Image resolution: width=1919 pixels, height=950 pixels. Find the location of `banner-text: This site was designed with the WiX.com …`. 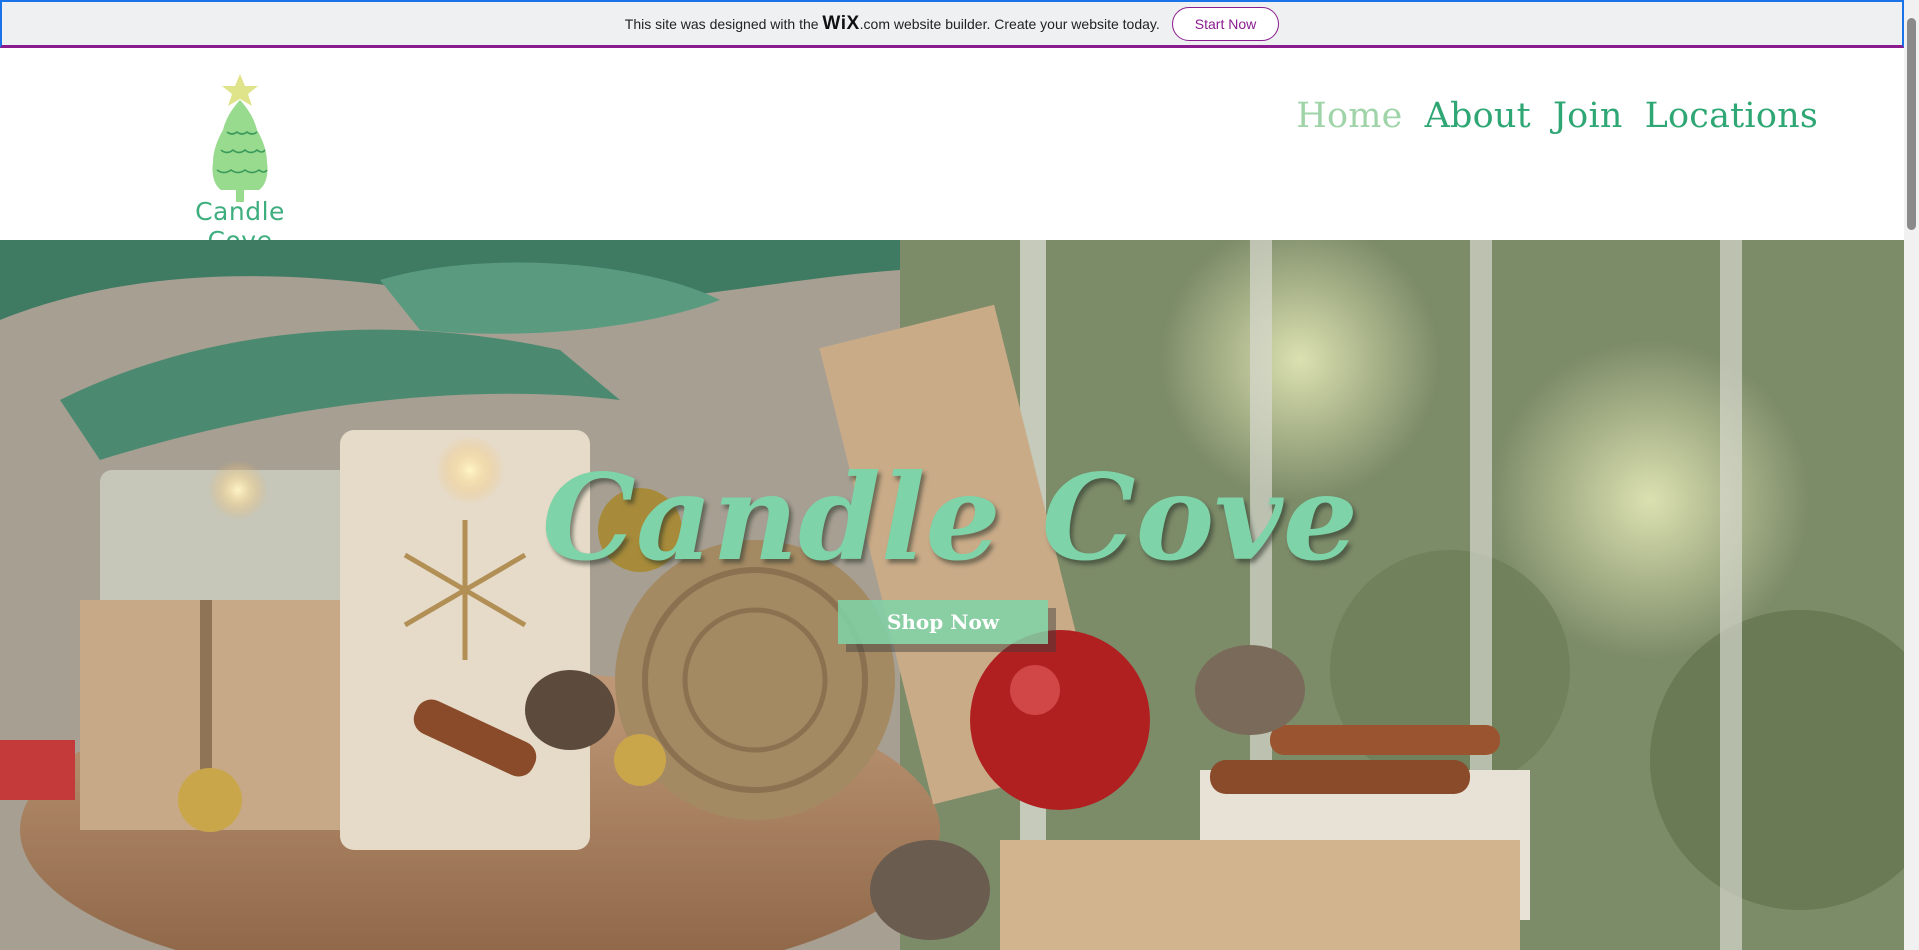

banner-text: This site was designed with the WiX.com … is located at coordinates (892, 24).